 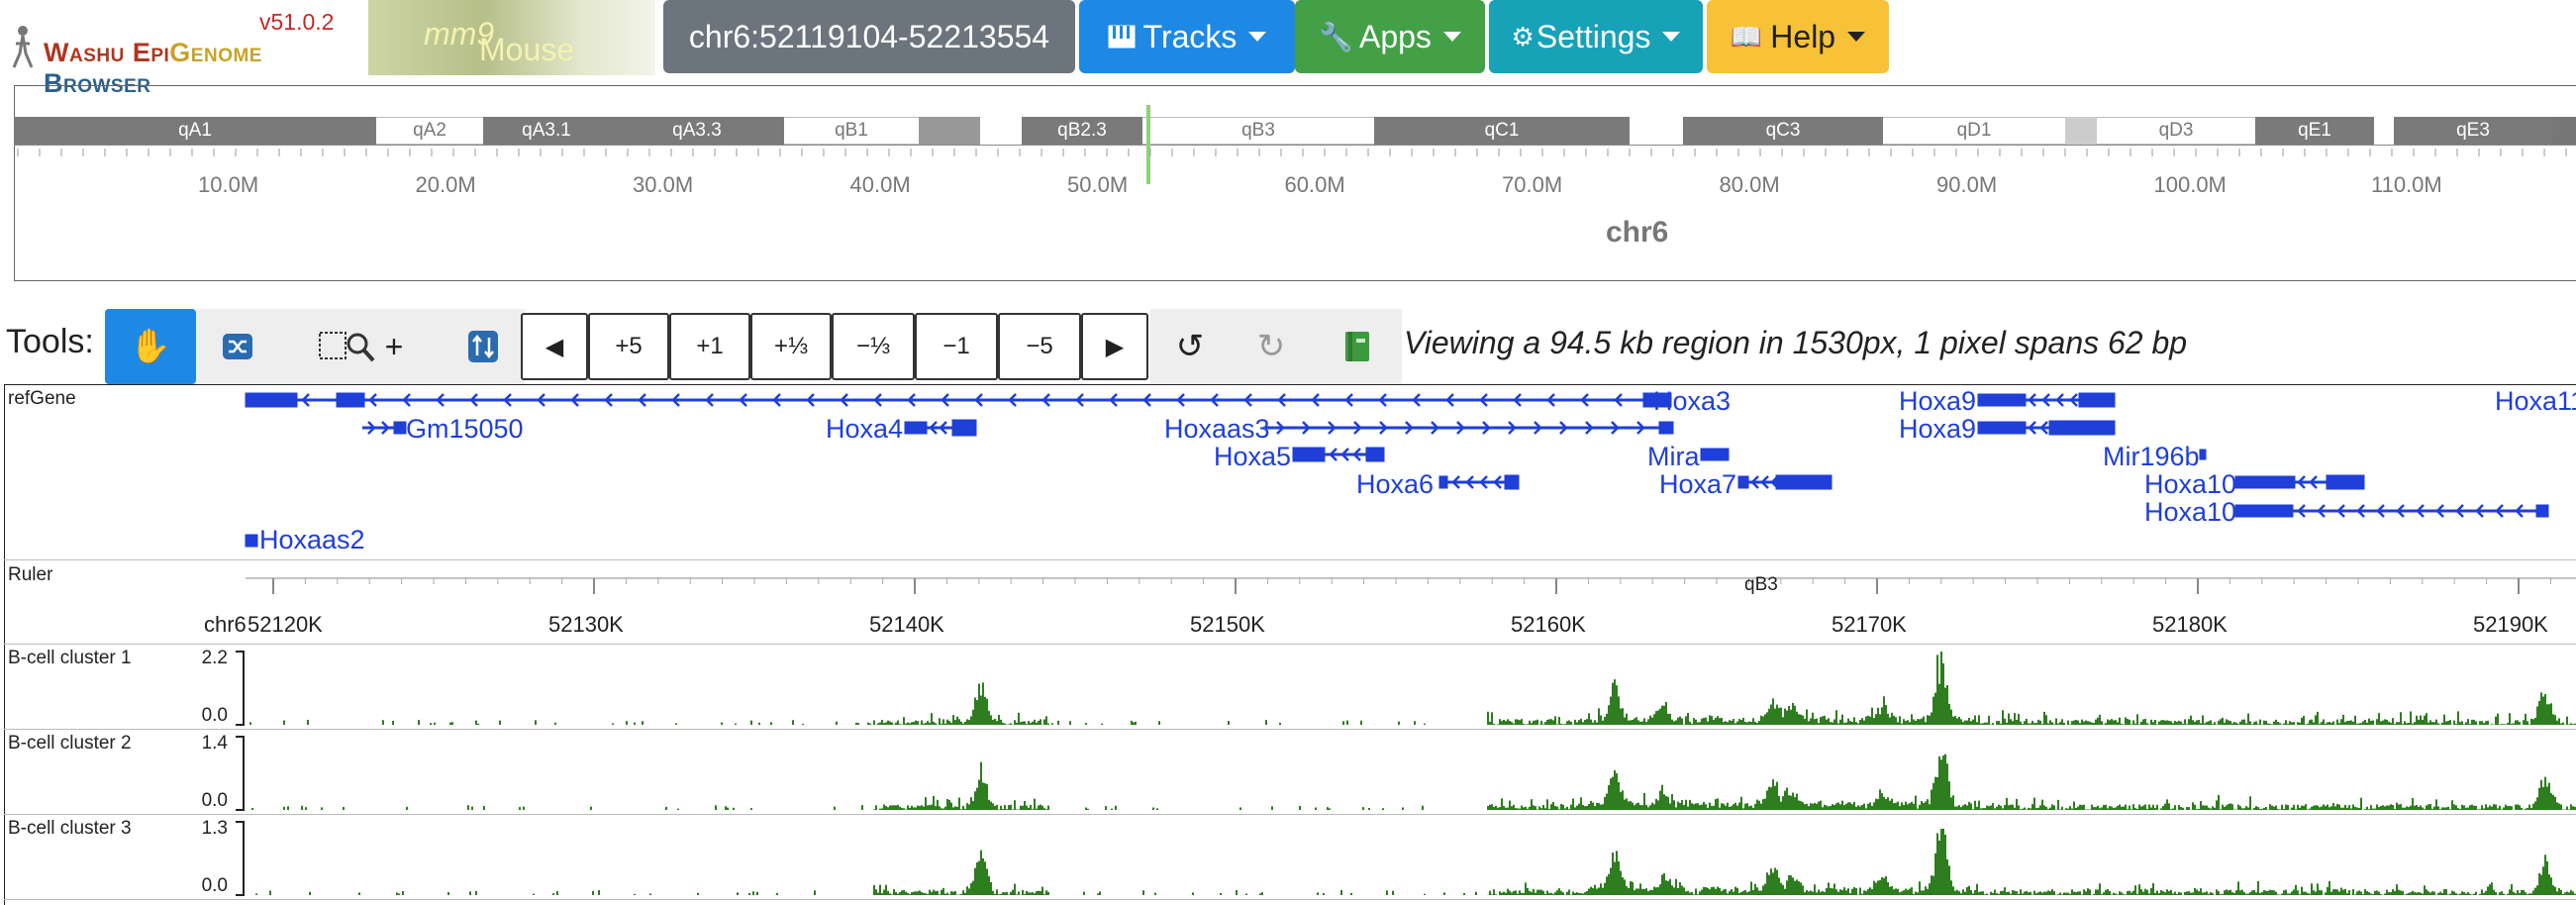 What do you see at coordinates (2510, 624) in the screenshot?
I see `ruler-tick-label: 52190K` at bounding box center [2510, 624].